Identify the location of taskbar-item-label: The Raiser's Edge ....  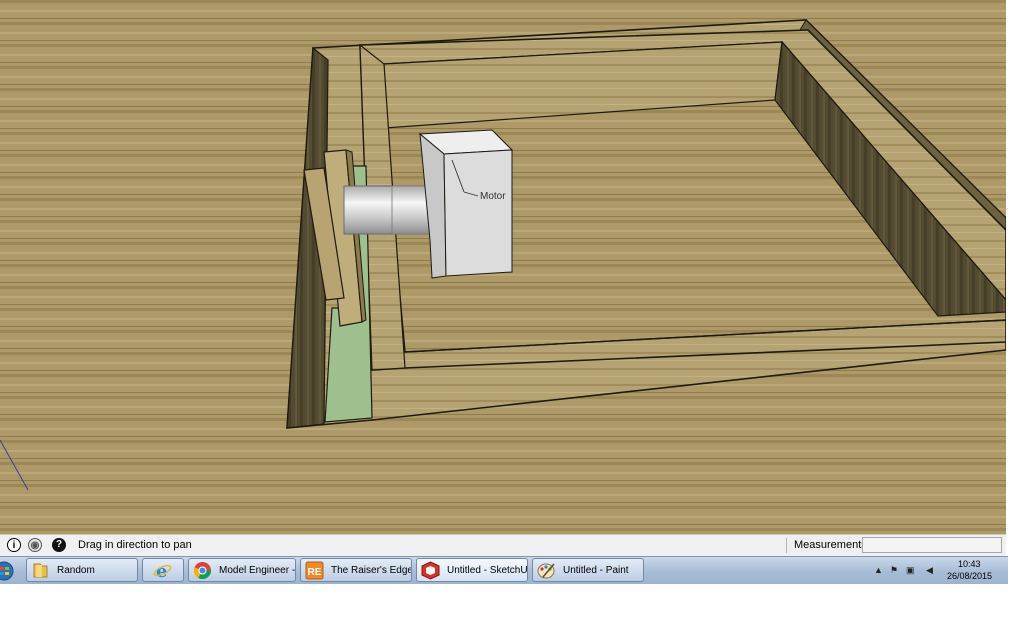
(371, 570).